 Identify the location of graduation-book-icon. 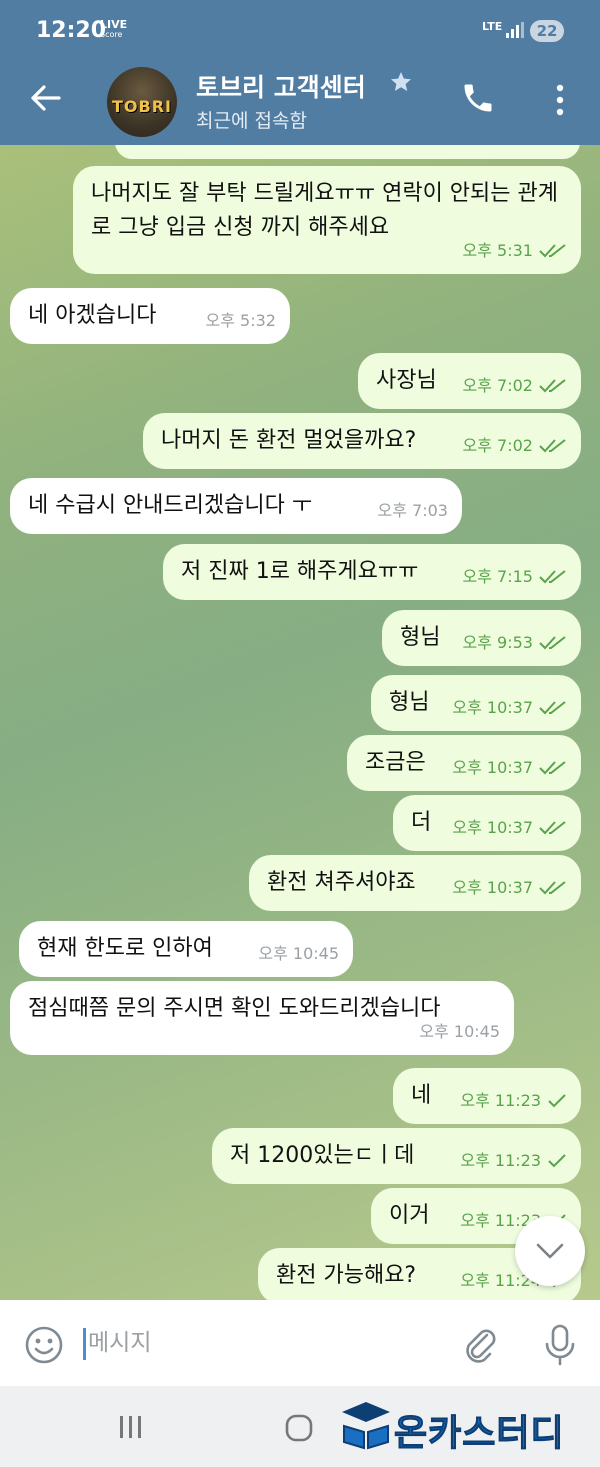
(366, 1426).